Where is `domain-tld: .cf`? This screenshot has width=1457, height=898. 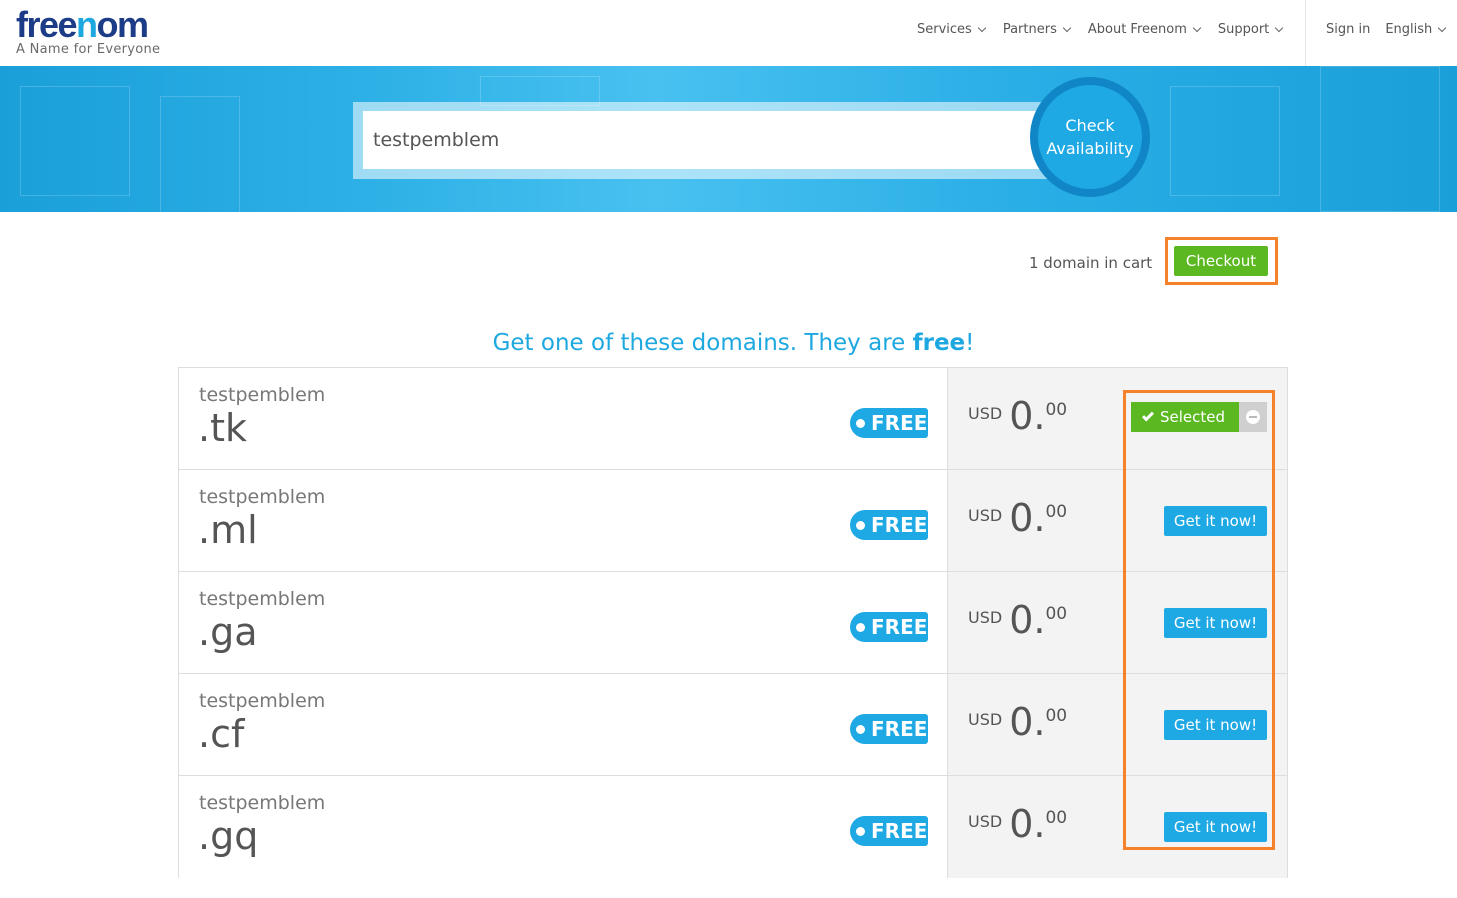
domain-tld: .cf is located at coordinates (221, 734).